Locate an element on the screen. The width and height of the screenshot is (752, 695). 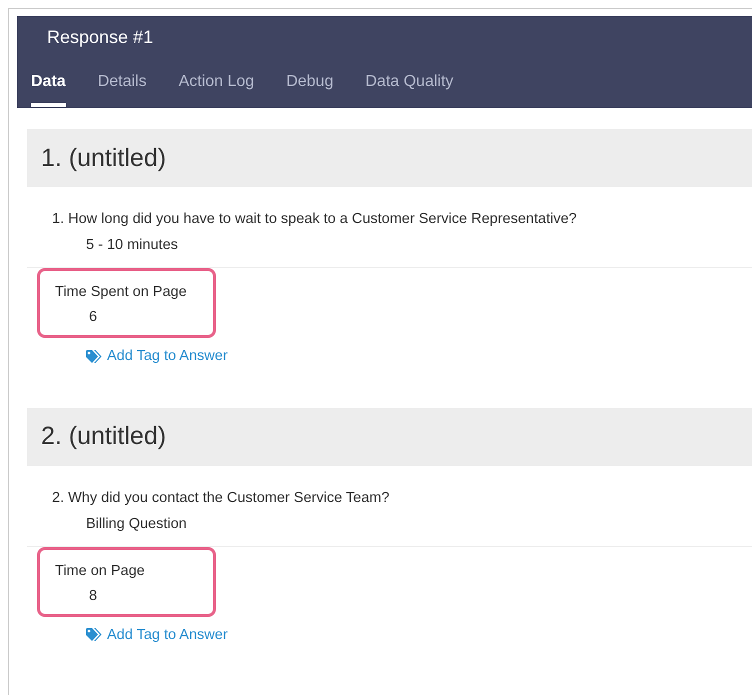
answer-text: Billing Question is located at coordinates (137, 524).